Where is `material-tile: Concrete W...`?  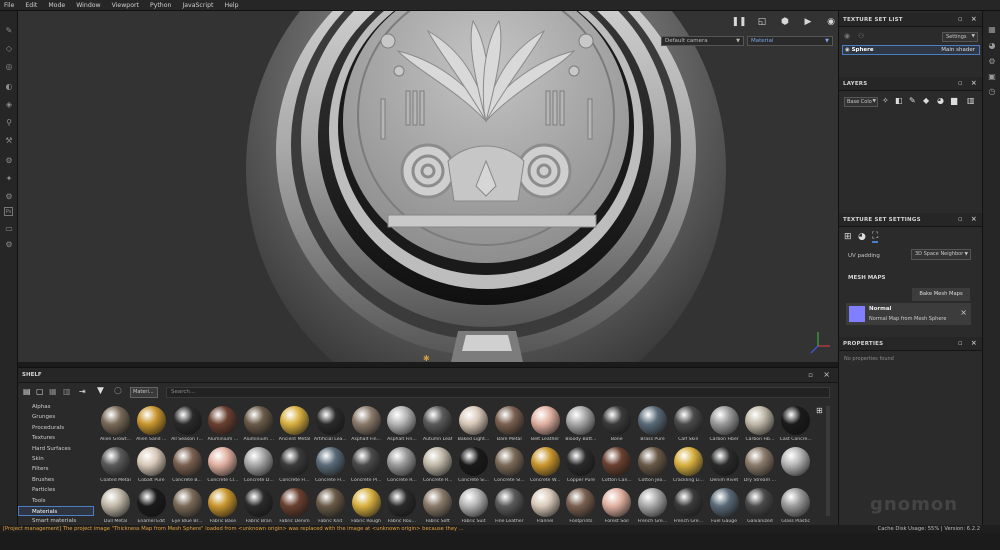 material-tile: Concrete W... is located at coordinates (545, 467).